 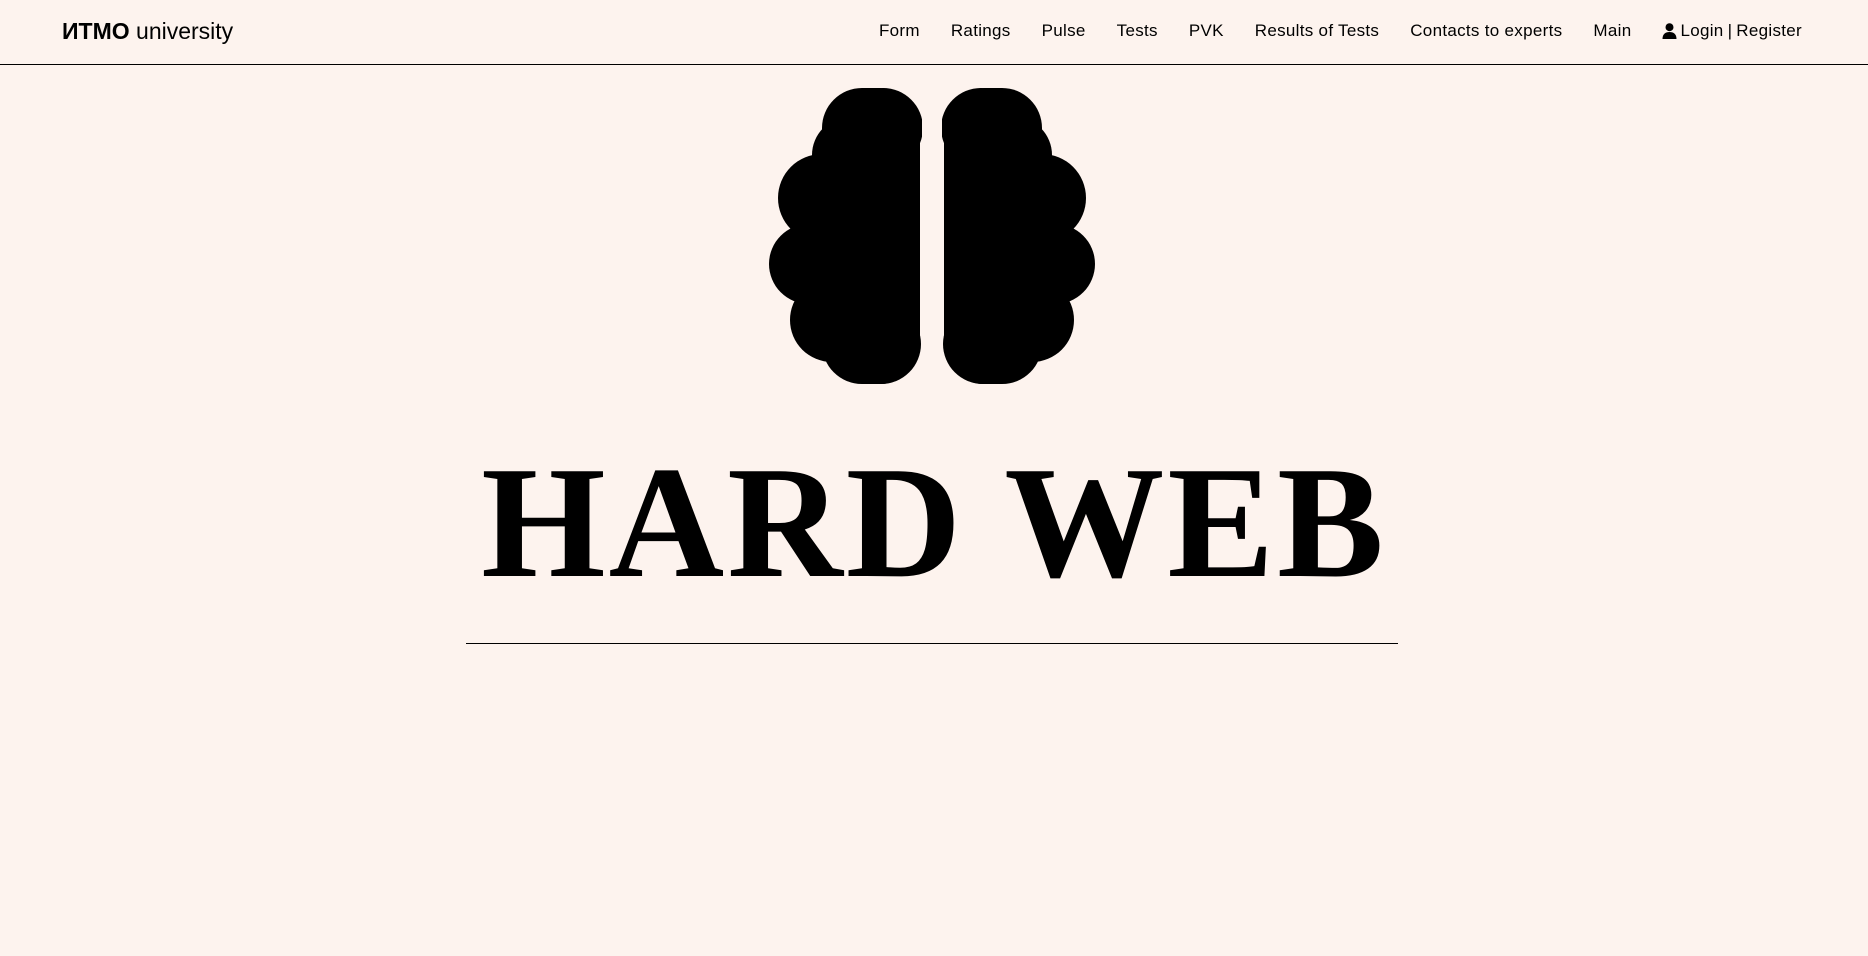 I want to click on nav-link-pulse: Pulse, so click(x=1064, y=31).